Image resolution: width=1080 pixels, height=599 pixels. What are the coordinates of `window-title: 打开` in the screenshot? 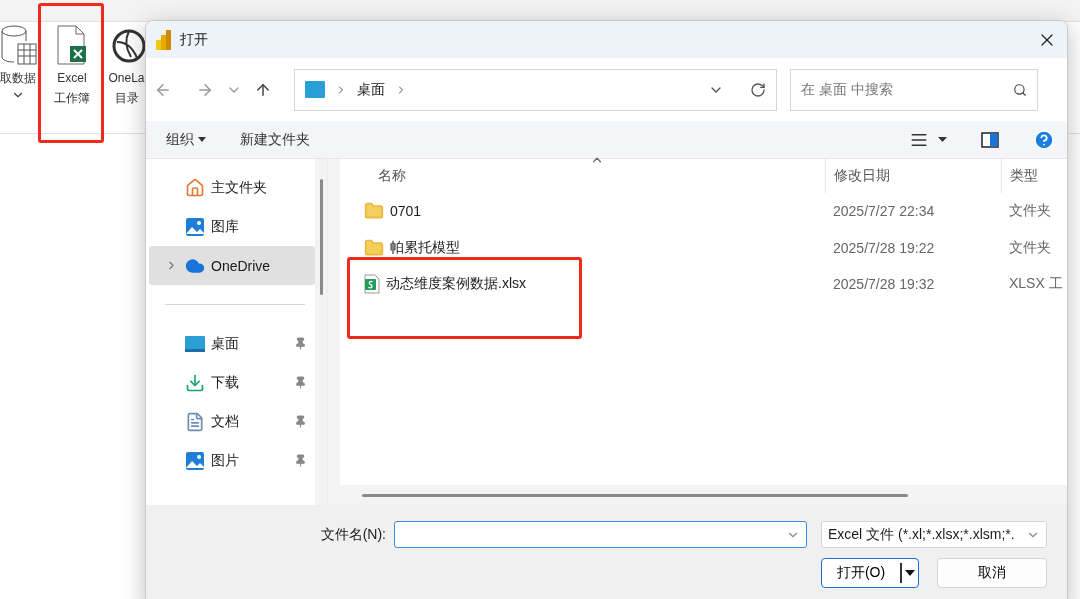 It's located at (194, 39).